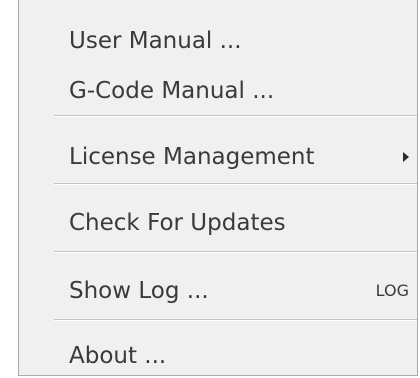 This screenshot has width=420, height=378. Describe the element at coordinates (218, 291) in the screenshot. I see `menu-item-show-log: Show Log ... LOG` at that location.